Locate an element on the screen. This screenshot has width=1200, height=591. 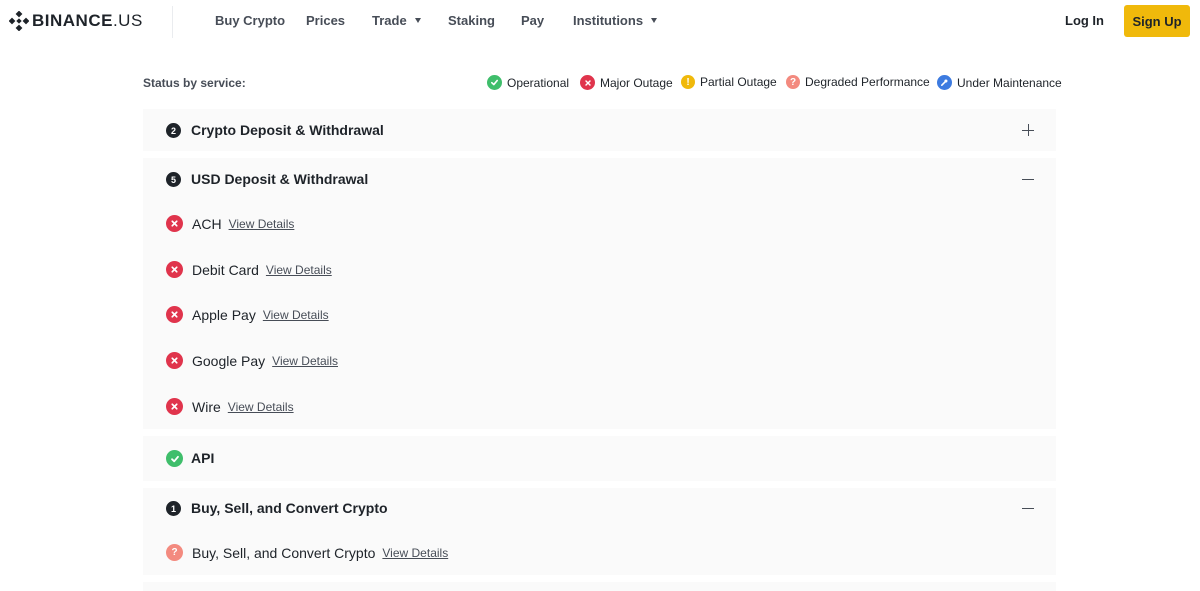
legend-partial-outage: ! Partial Outage is located at coordinates (729, 82).